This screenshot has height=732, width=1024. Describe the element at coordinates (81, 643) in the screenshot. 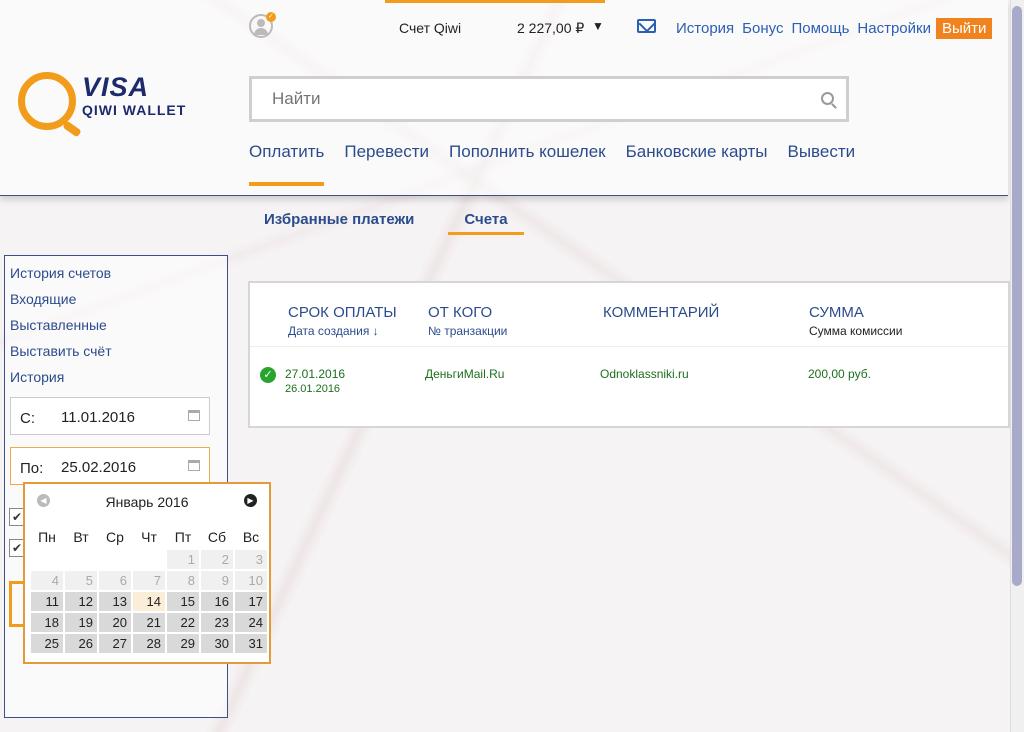

I see `calendar-day: 26` at that location.